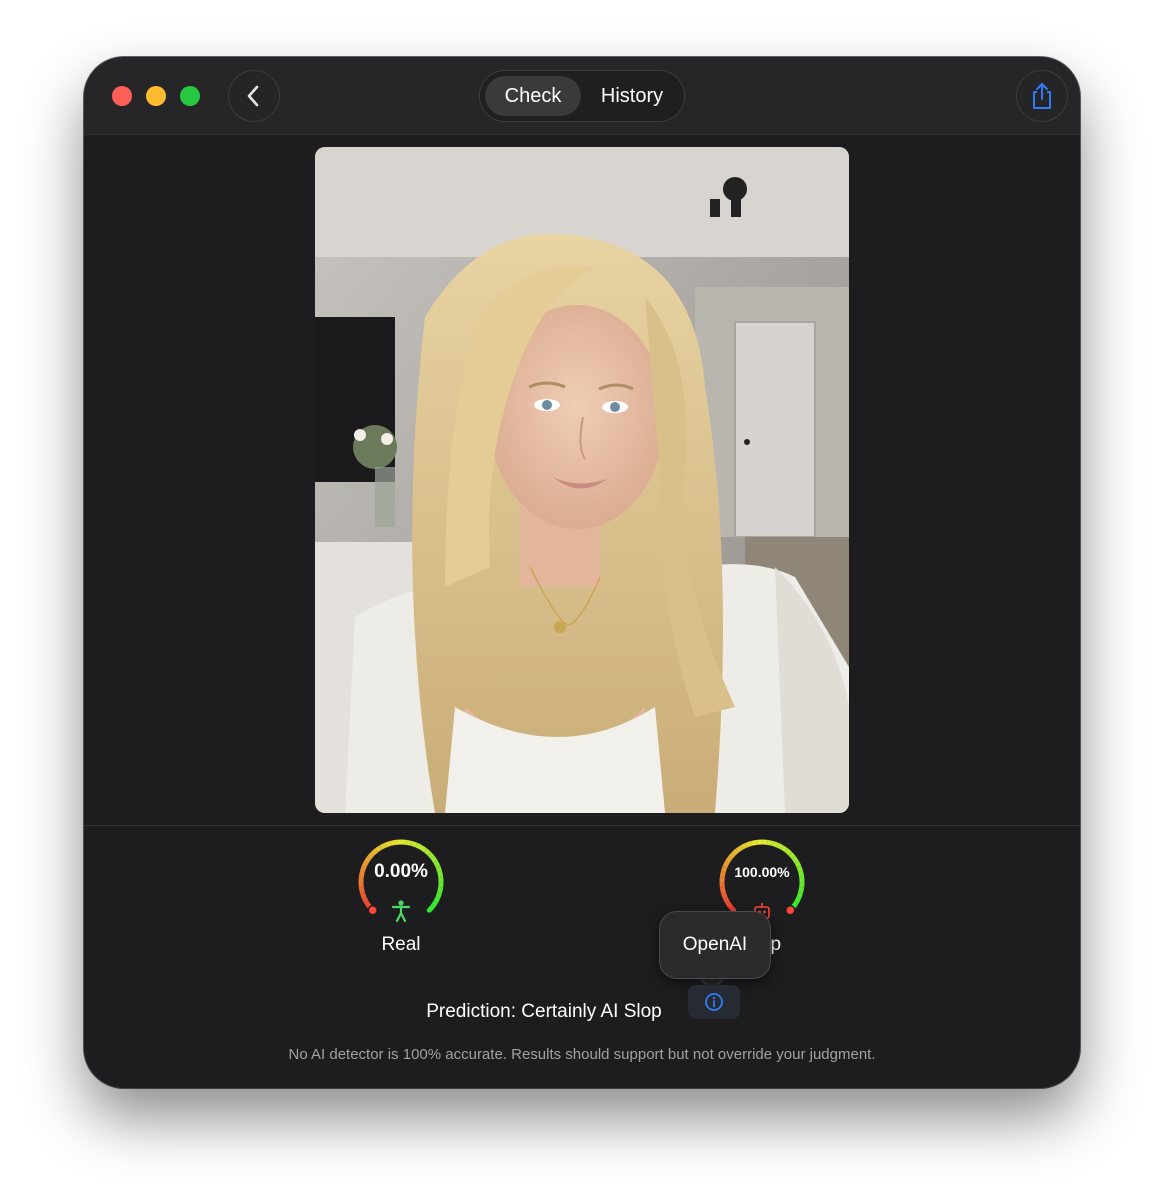 This screenshot has width=1164, height=1200. What do you see at coordinates (401, 944) in the screenshot?
I see `real-label: Real` at bounding box center [401, 944].